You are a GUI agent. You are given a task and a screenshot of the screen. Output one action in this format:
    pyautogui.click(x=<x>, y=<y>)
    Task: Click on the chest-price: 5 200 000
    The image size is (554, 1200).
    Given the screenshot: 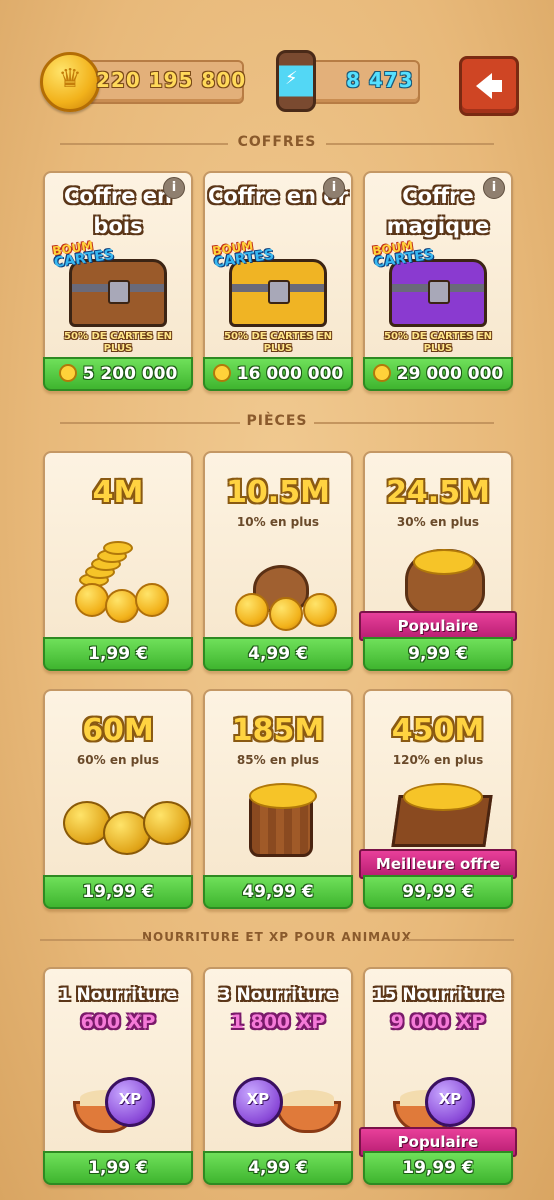 What is the action you would take?
    pyautogui.click(x=130, y=374)
    